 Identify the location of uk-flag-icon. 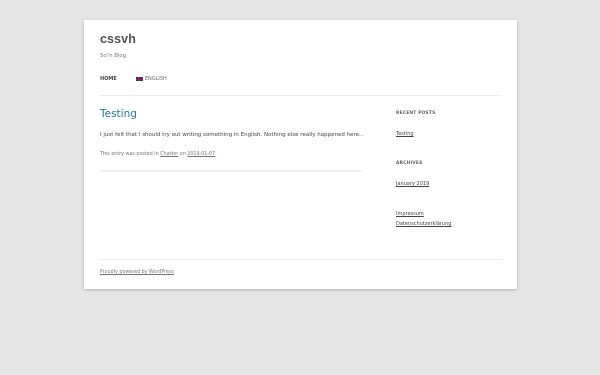
(139, 79).